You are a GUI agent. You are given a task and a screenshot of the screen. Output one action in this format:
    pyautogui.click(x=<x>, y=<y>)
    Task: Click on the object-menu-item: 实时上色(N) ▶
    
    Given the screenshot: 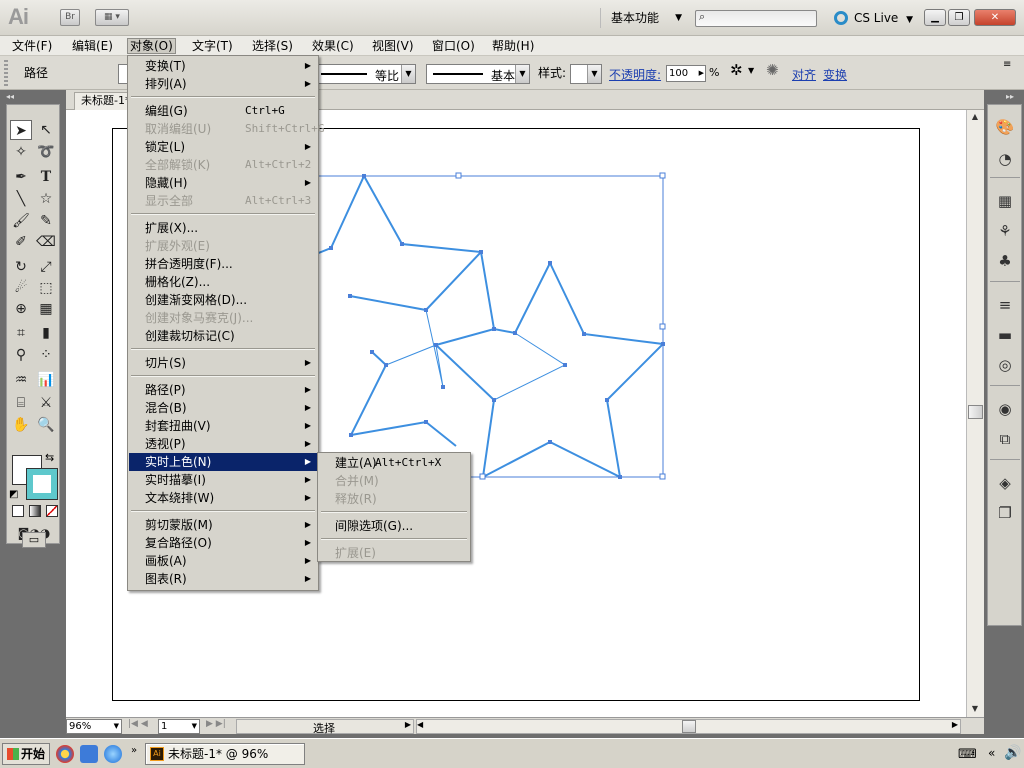 What is the action you would take?
    pyautogui.click(x=223, y=462)
    